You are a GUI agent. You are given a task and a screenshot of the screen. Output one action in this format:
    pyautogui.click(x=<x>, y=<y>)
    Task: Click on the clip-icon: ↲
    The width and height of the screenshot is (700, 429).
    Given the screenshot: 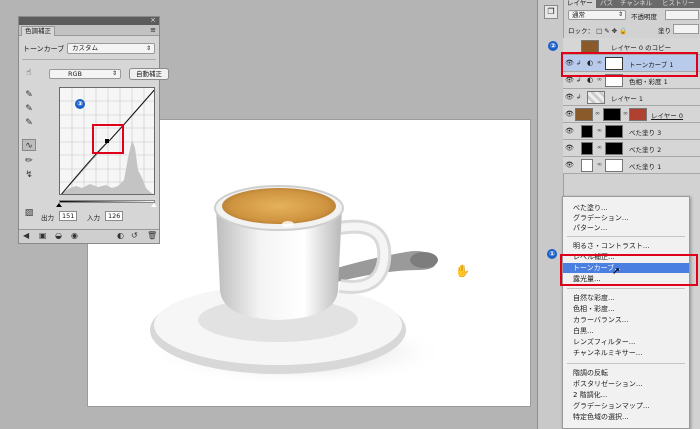 What is the action you would take?
    pyautogui.click(x=579, y=97)
    